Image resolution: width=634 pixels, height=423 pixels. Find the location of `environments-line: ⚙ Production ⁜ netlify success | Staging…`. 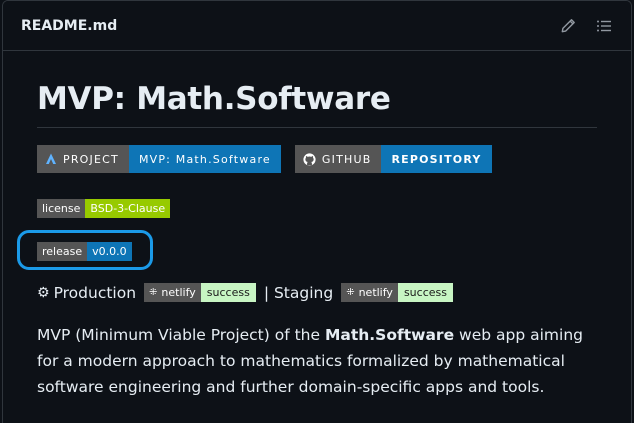

environments-line: ⚙ Production ⁜ netlify success | Staging… is located at coordinates (317, 292).